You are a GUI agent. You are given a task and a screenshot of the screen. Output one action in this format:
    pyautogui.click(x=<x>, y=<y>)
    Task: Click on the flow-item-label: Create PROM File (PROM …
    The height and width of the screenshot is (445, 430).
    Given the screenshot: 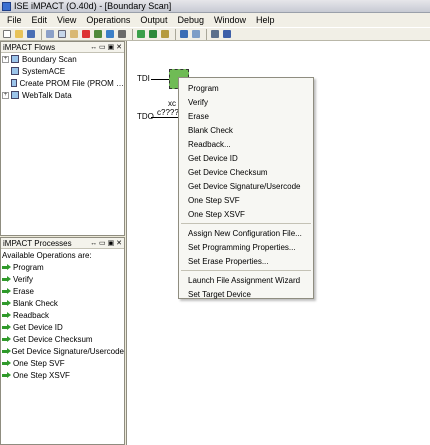 What is the action you would take?
    pyautogui.click(x=71, y=83)
    